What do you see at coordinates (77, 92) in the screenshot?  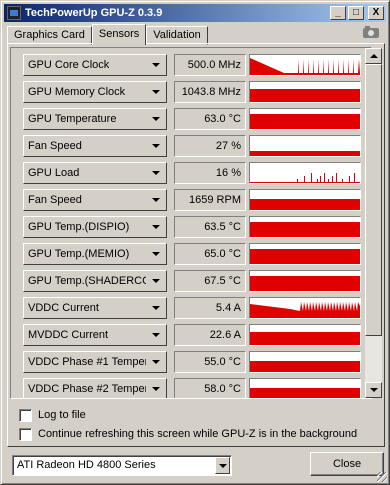 I see `sensor-name: GPU Memory Clock` at bounding box center [77, 92].